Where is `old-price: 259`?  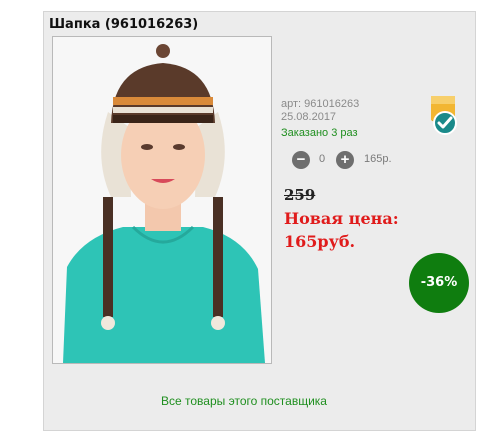
old-price: 259 is located at coordinates (300, 195).